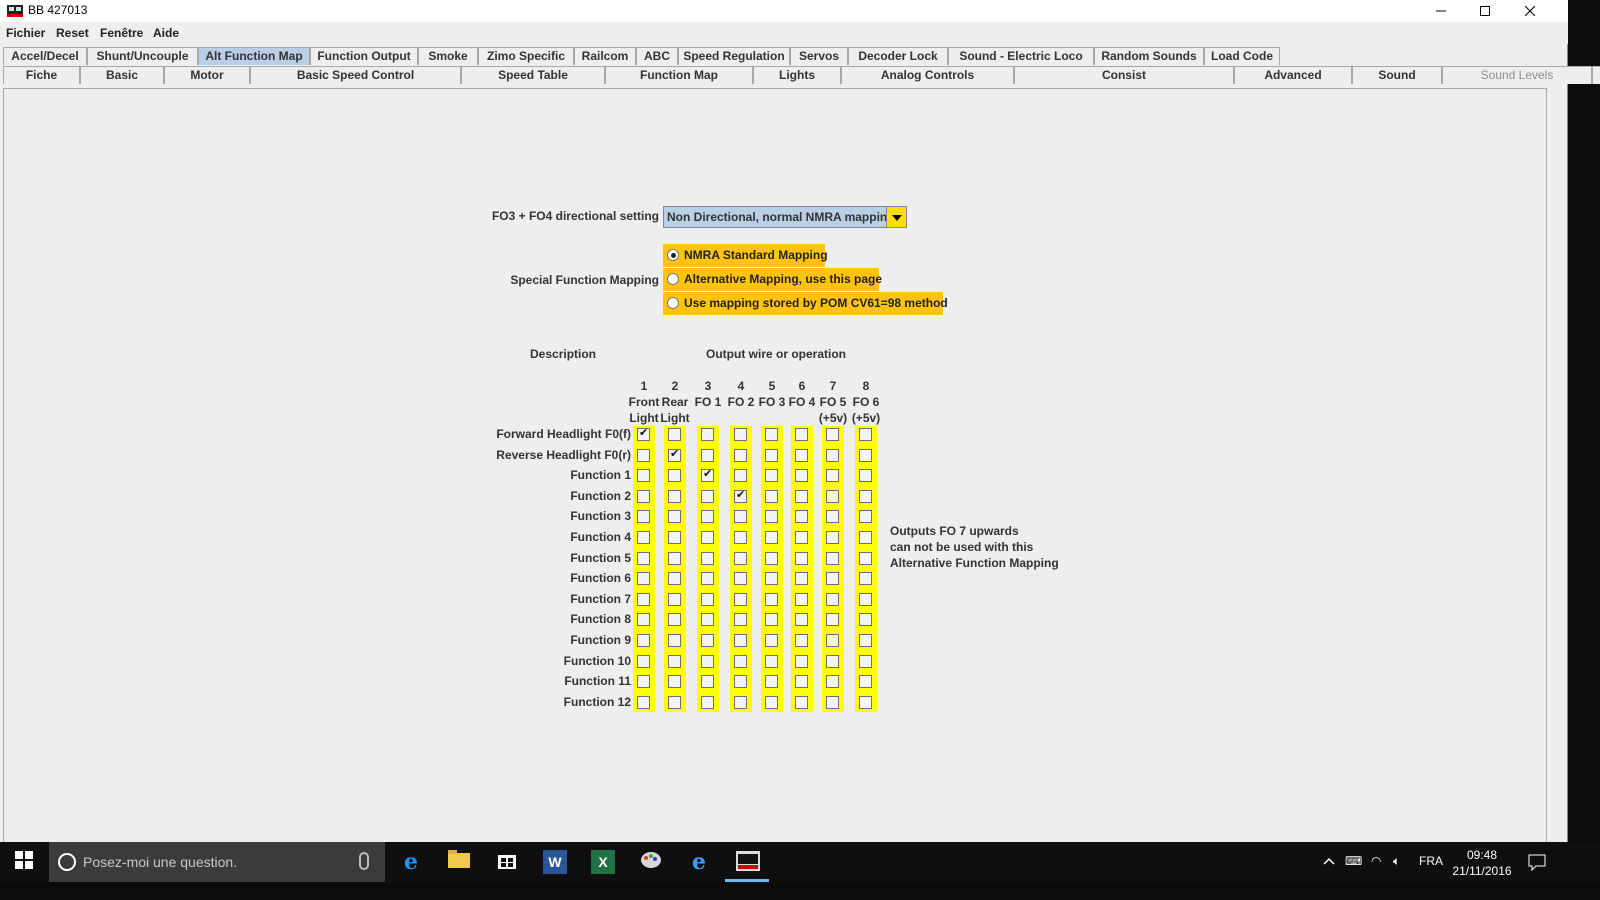  Describe the element at coordinates (41, 75) in the screenshot. I see `tab-fiche: Fiche` at that location.